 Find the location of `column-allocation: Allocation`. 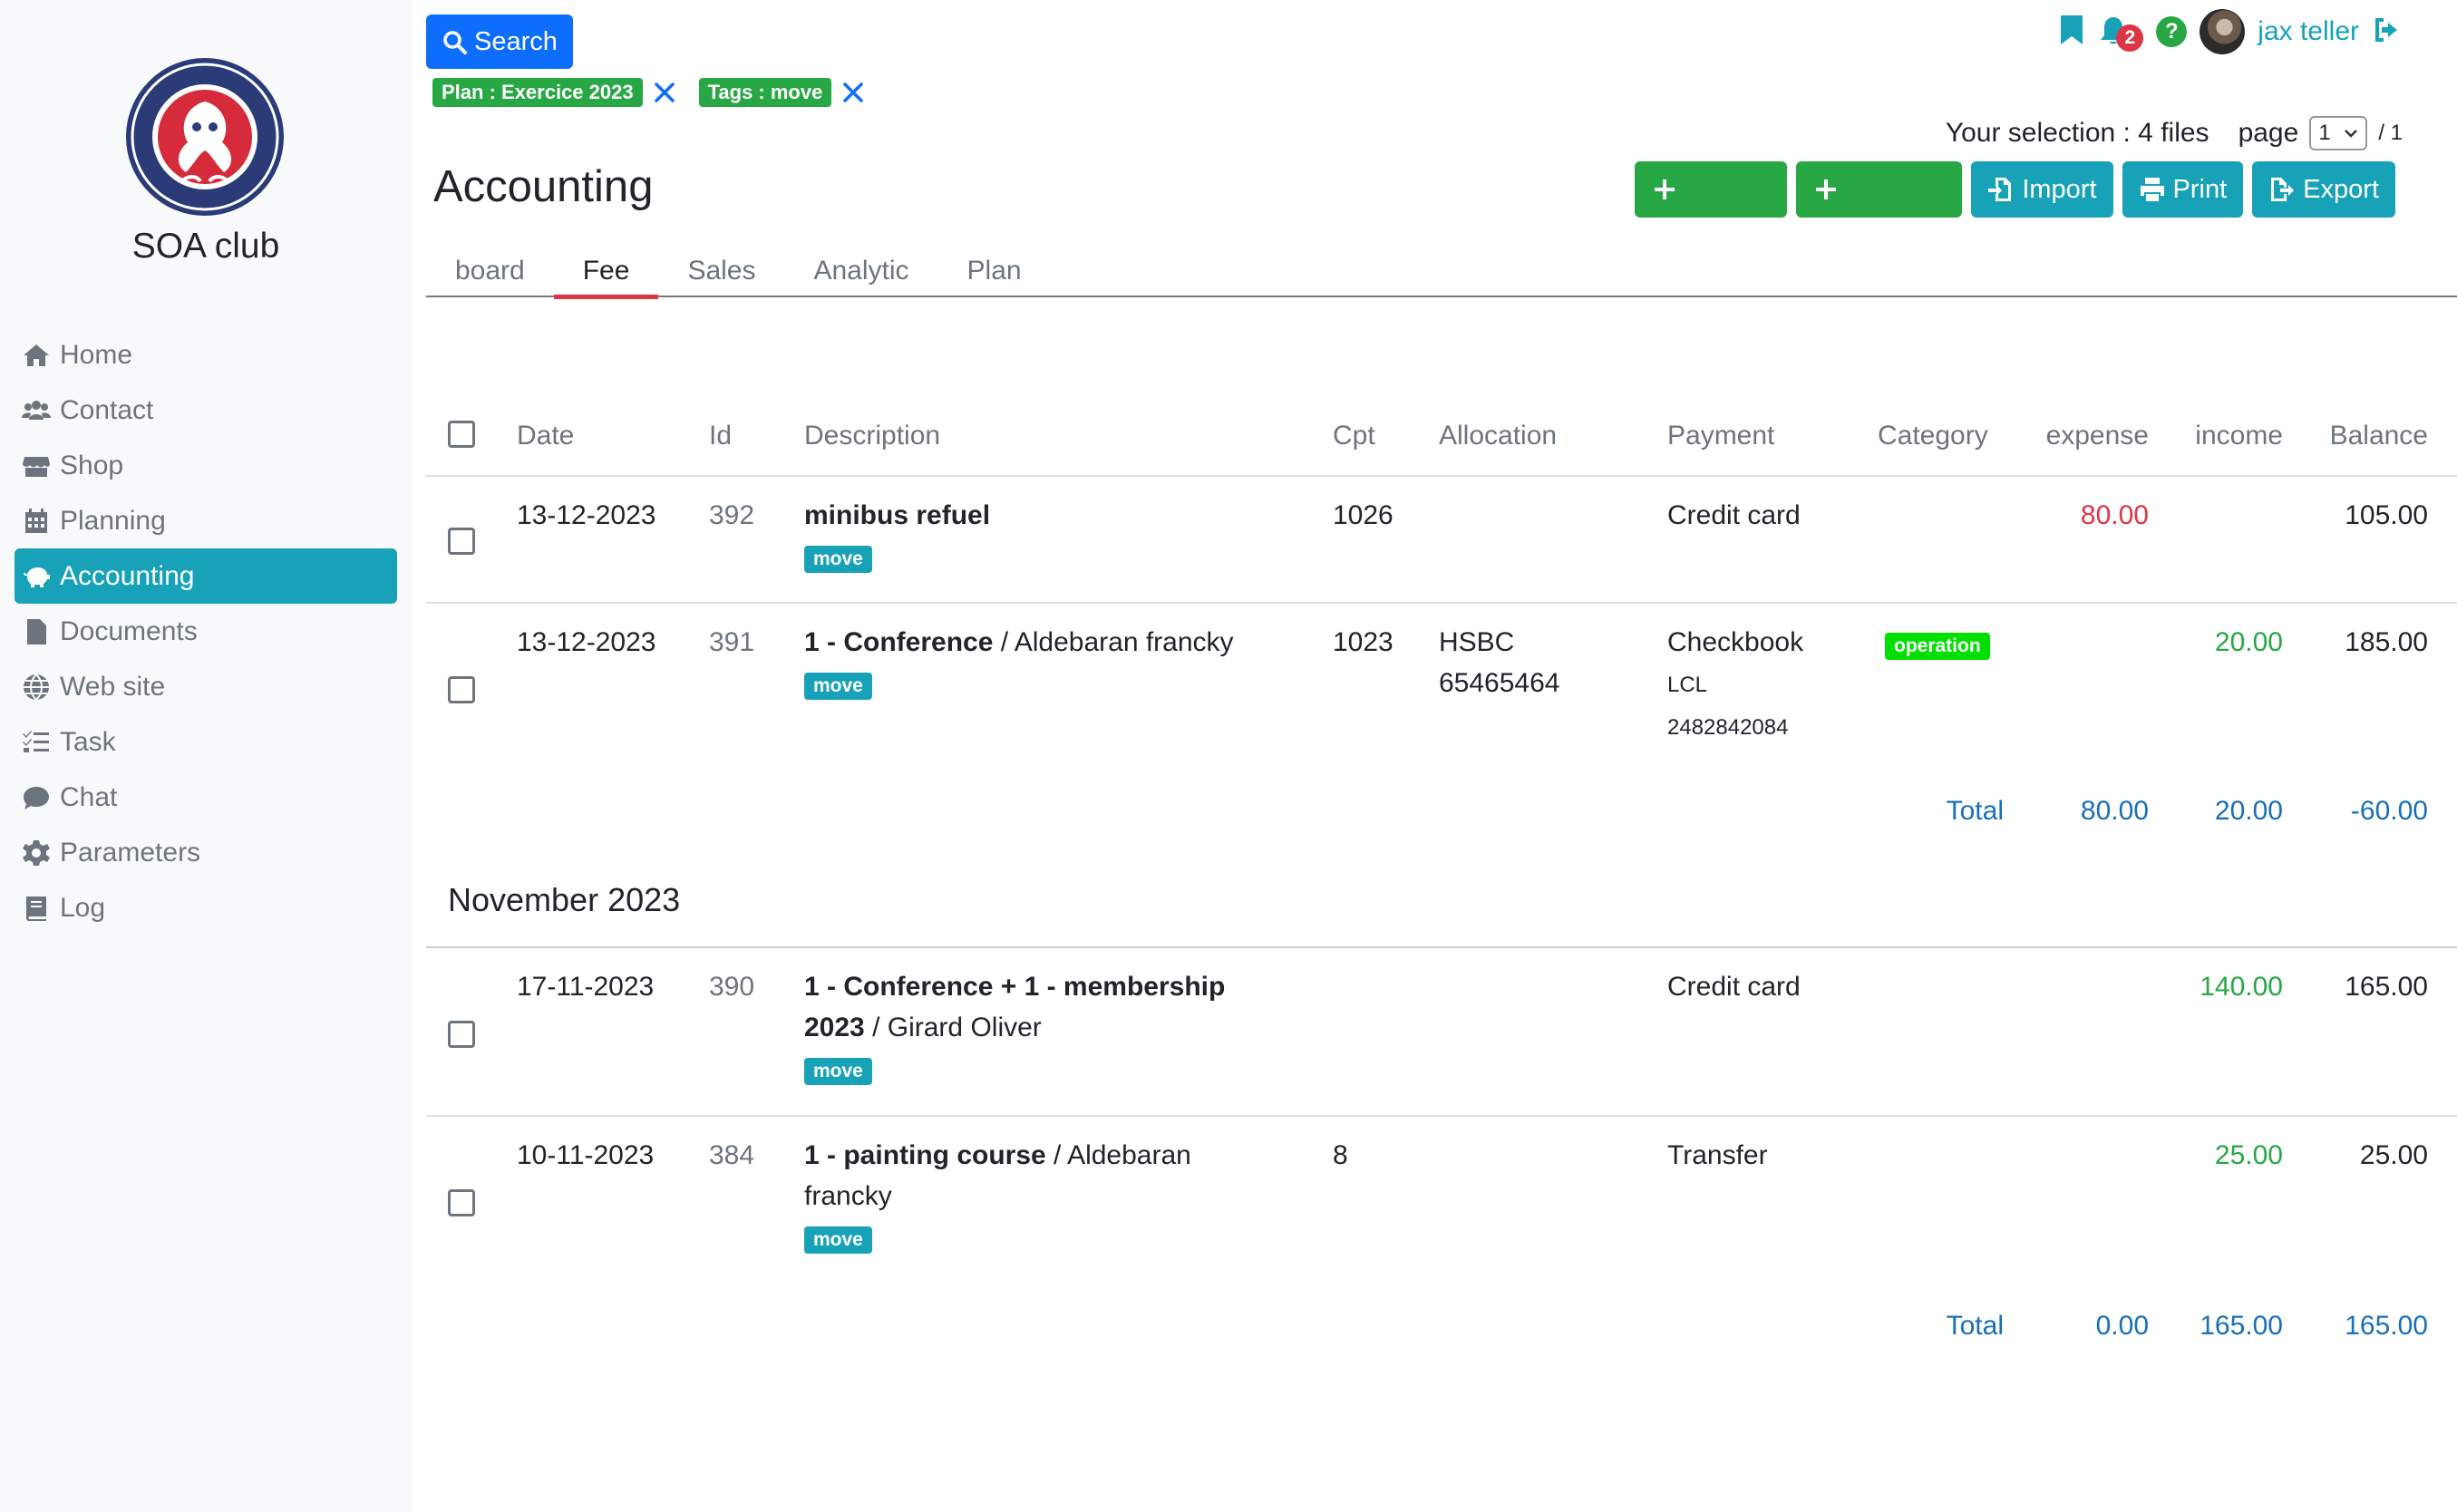

column-allocation: Allocation is located at coordinates (1498, 435).